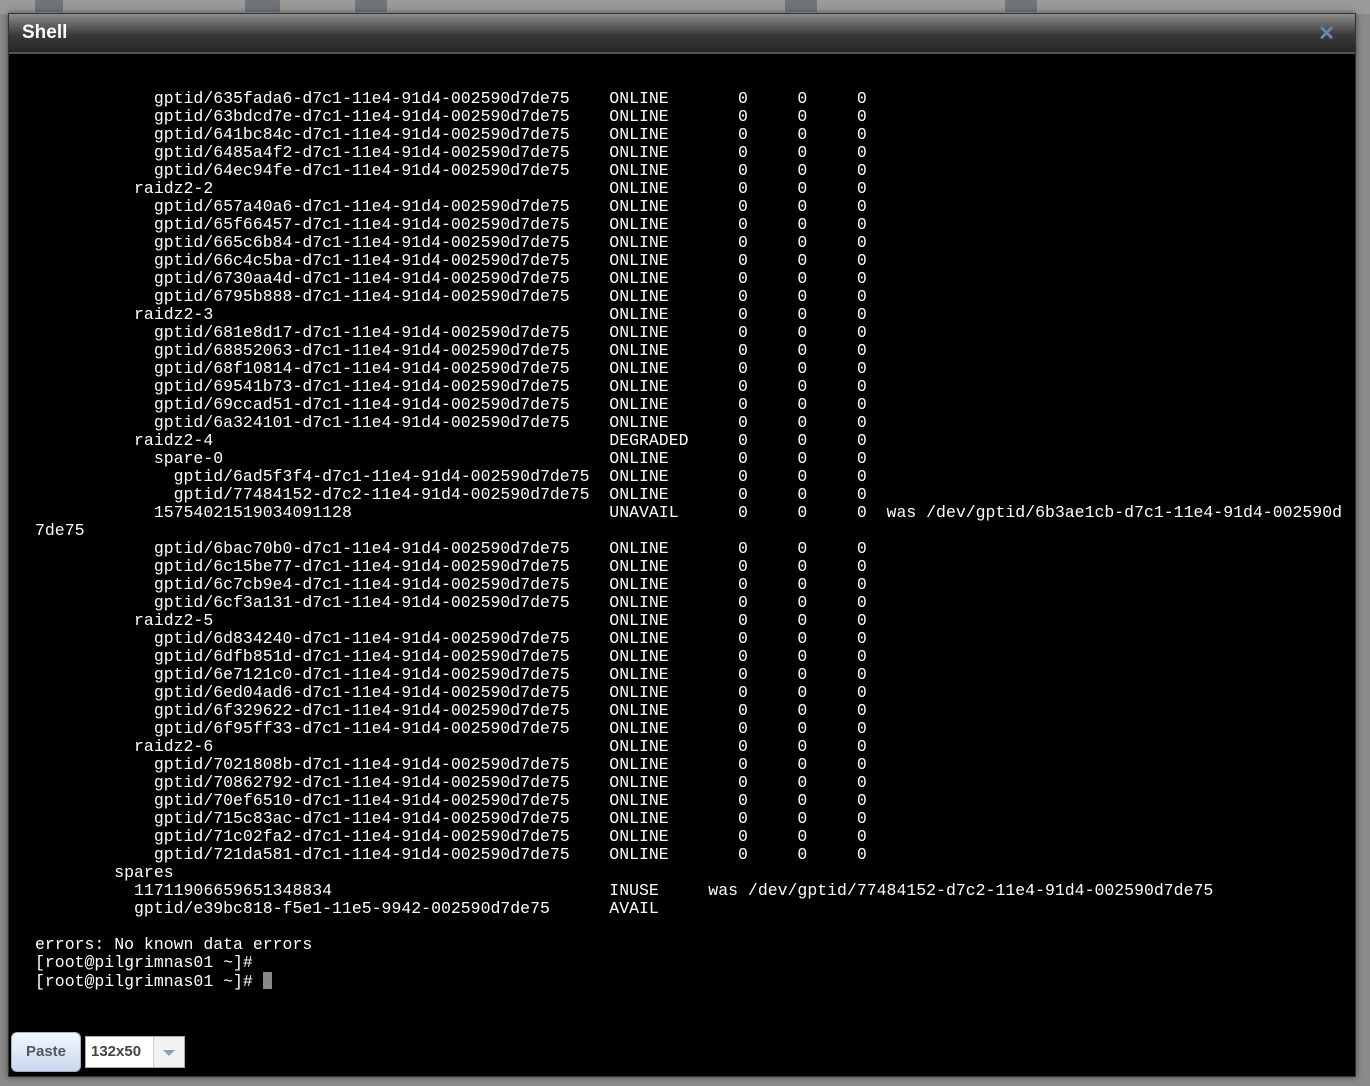 This screenshot has width=1370, height=1086. Describe the element at coordinates (46, 1052) in the screenshot. I see `paste-button: Paste` at that location.